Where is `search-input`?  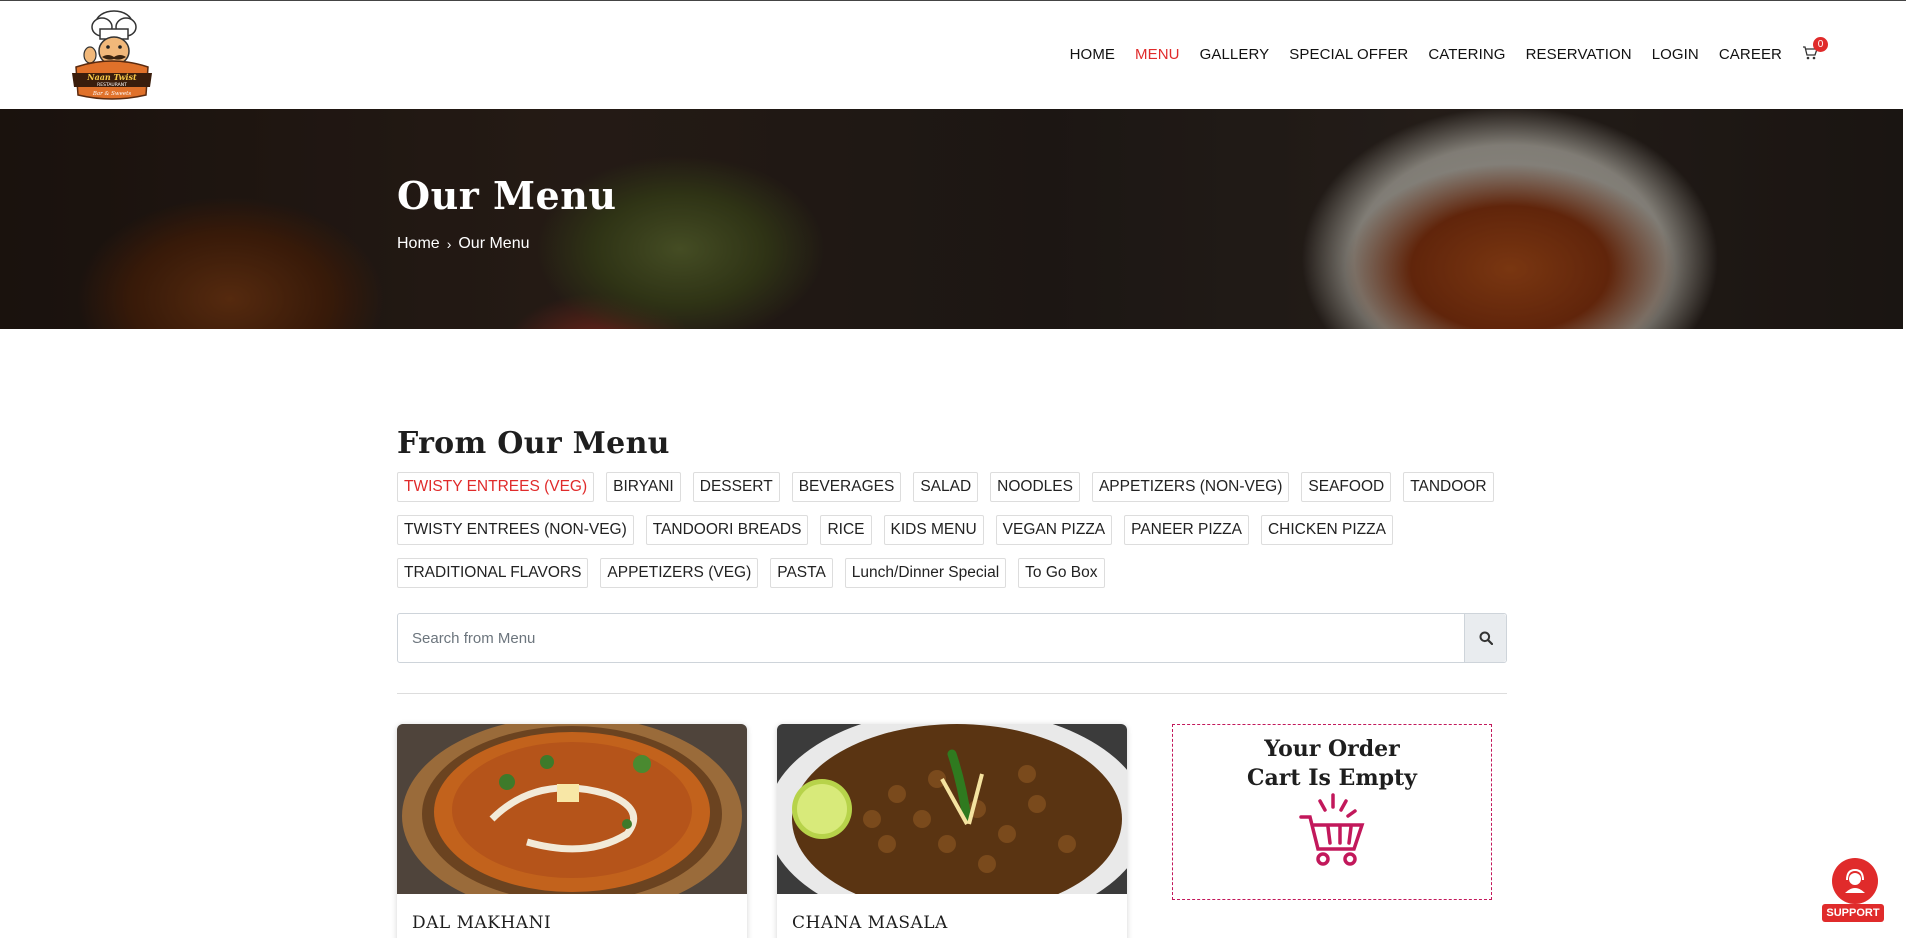 search-input is located at coordinates (931, 638).